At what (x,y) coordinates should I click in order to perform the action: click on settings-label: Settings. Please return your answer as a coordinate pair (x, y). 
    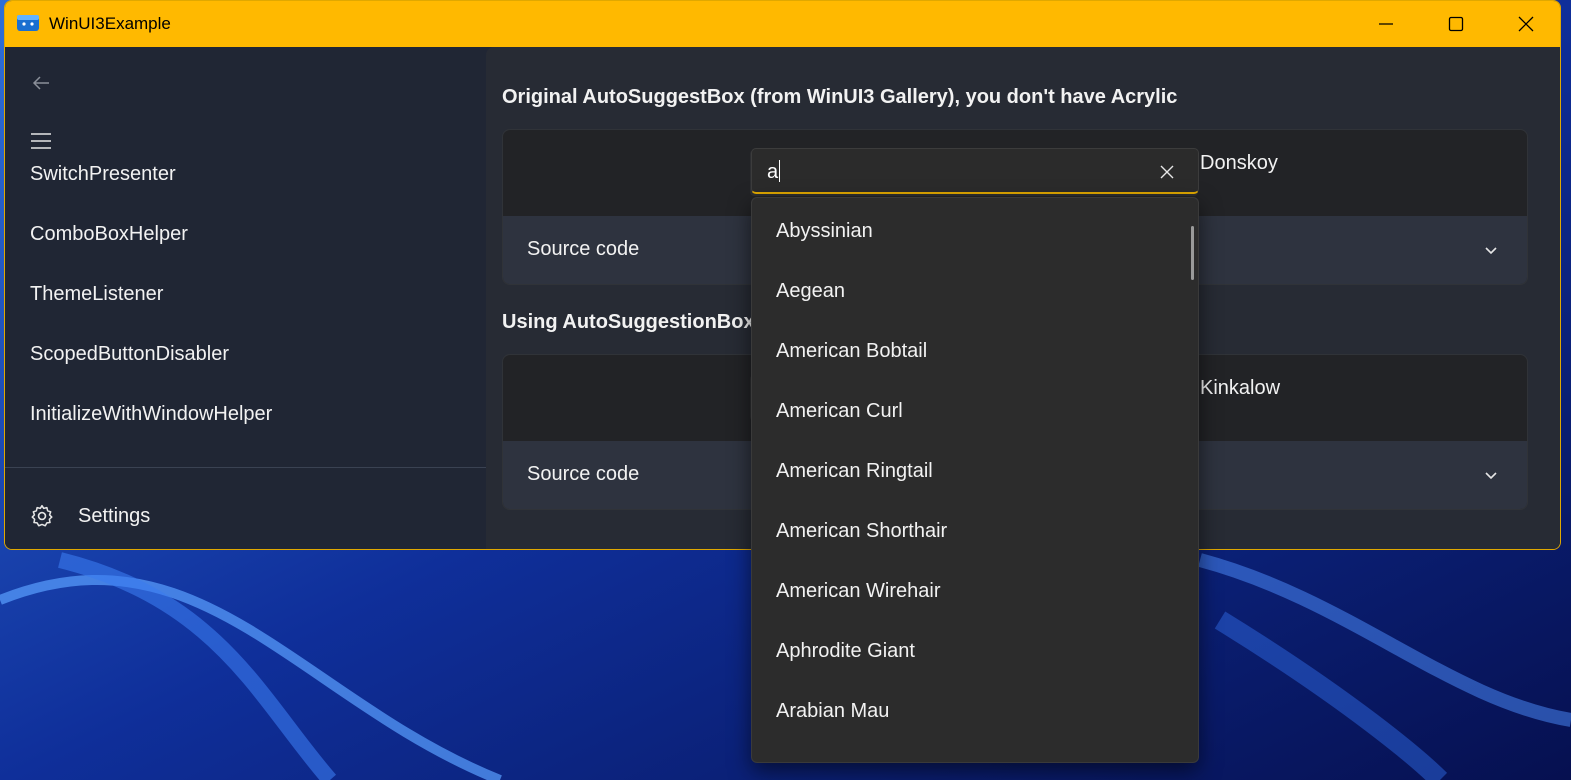
    Looking at the image, I should click on (114, 516).